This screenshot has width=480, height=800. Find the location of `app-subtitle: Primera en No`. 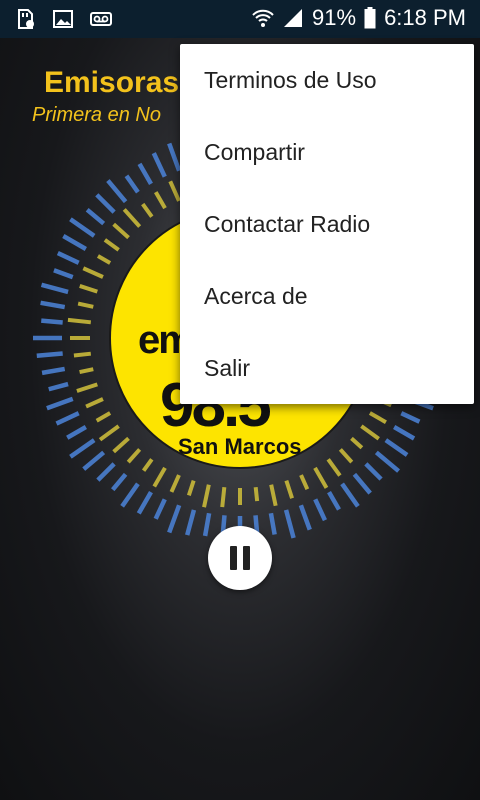

app-subtitle: Primera en No is located at coordinates (96, 115).